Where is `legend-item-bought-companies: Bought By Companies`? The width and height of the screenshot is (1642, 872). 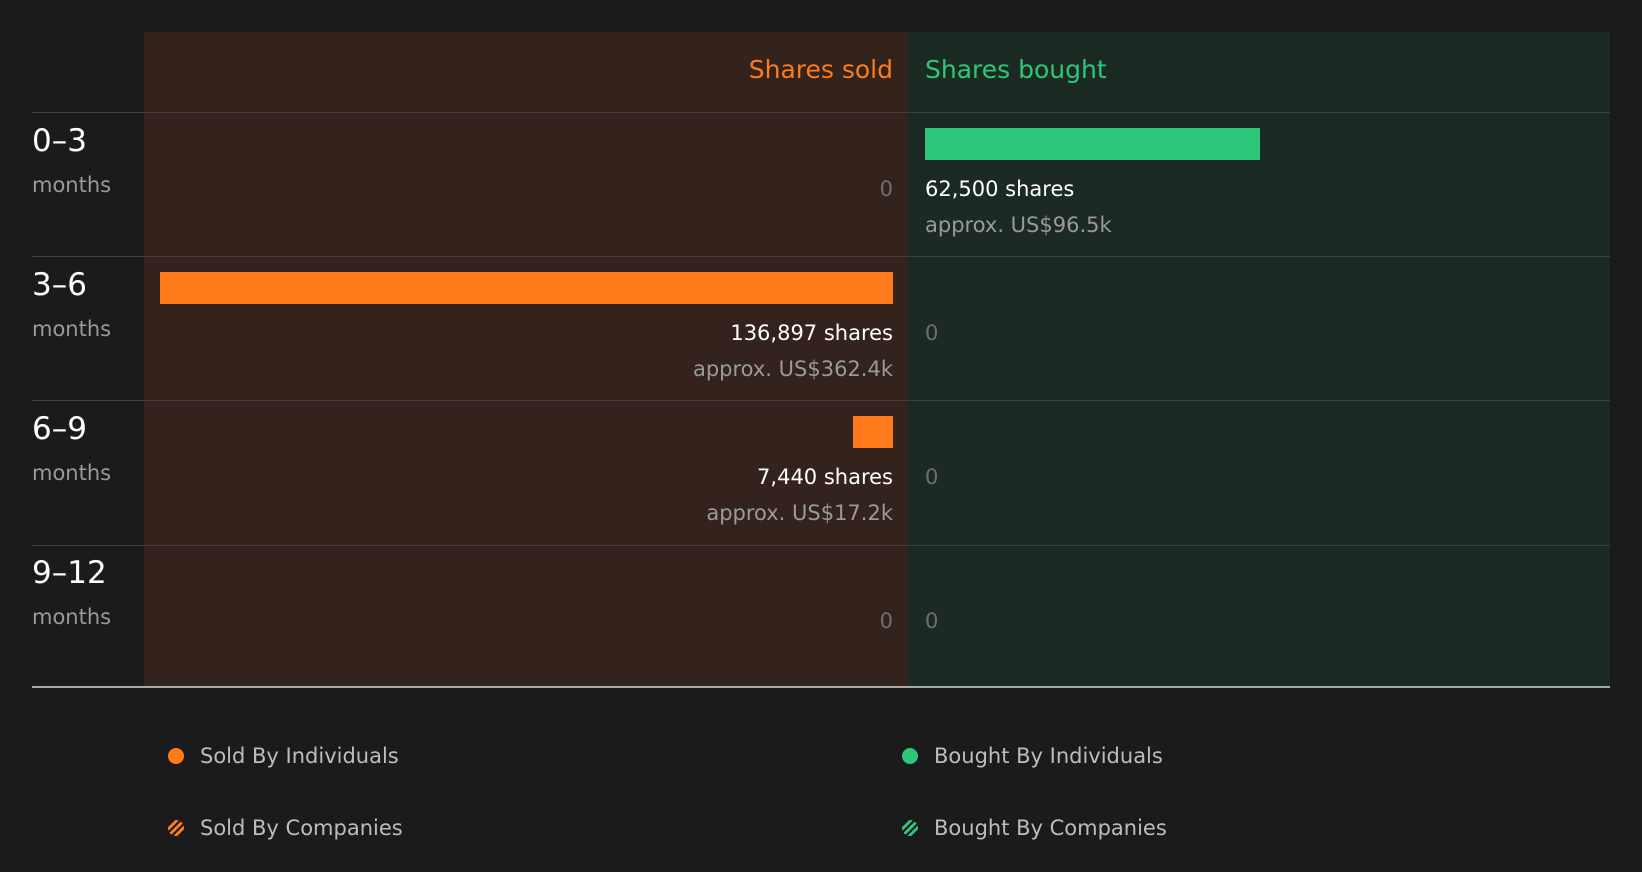
legend-item-bought-companies: Bought By Companies is located at coordinates (1034, 828).